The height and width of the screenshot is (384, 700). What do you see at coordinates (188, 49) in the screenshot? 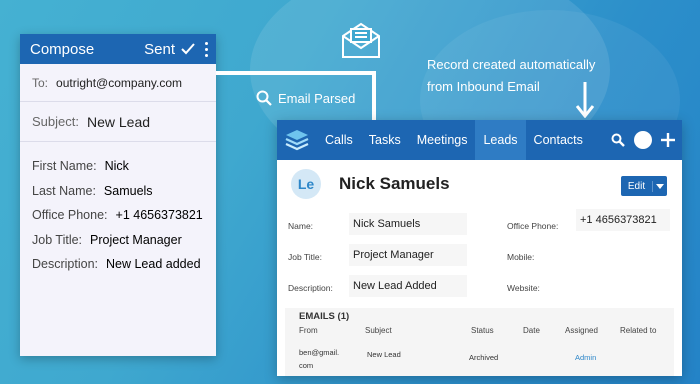
I see `checkmark-icon` at bounding box center [188, 49].